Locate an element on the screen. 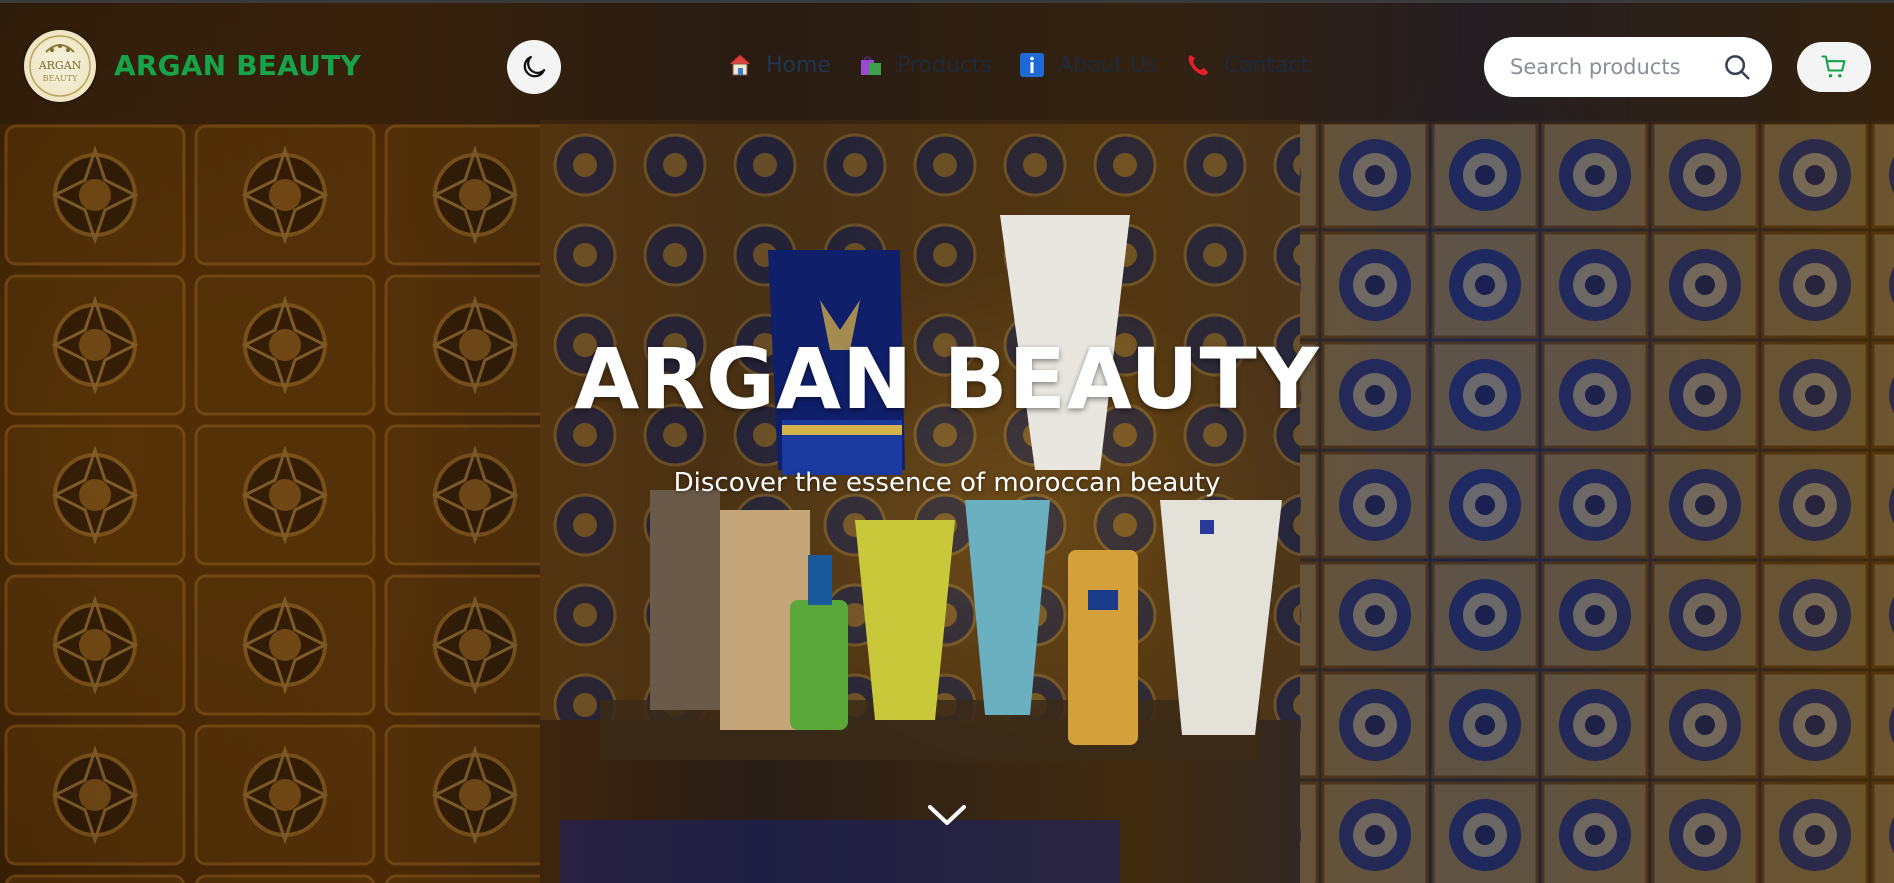  hero-title: ARGAN BEAUTY is located at coordinates (947, 379).